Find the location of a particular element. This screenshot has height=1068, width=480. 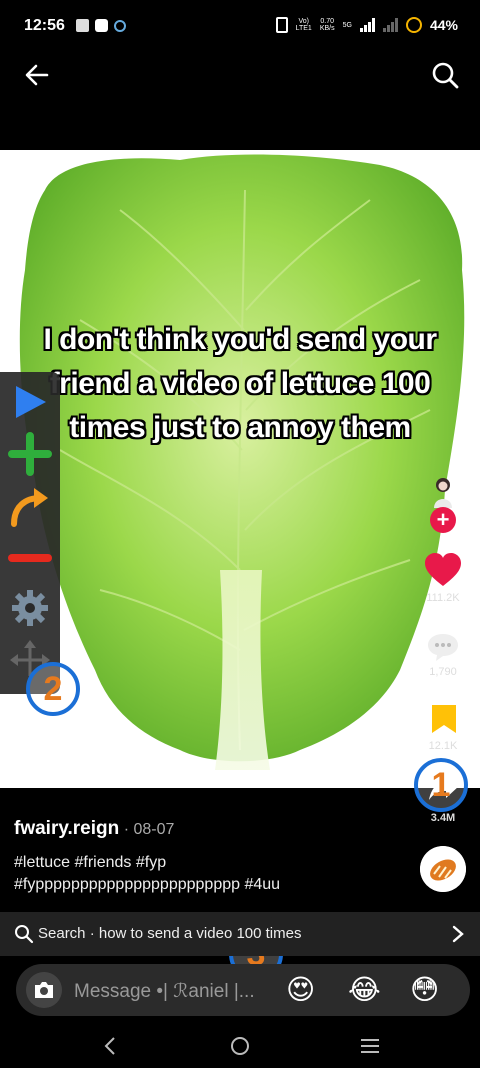

redo-arrow-icon is located at coordinates (30, 506).